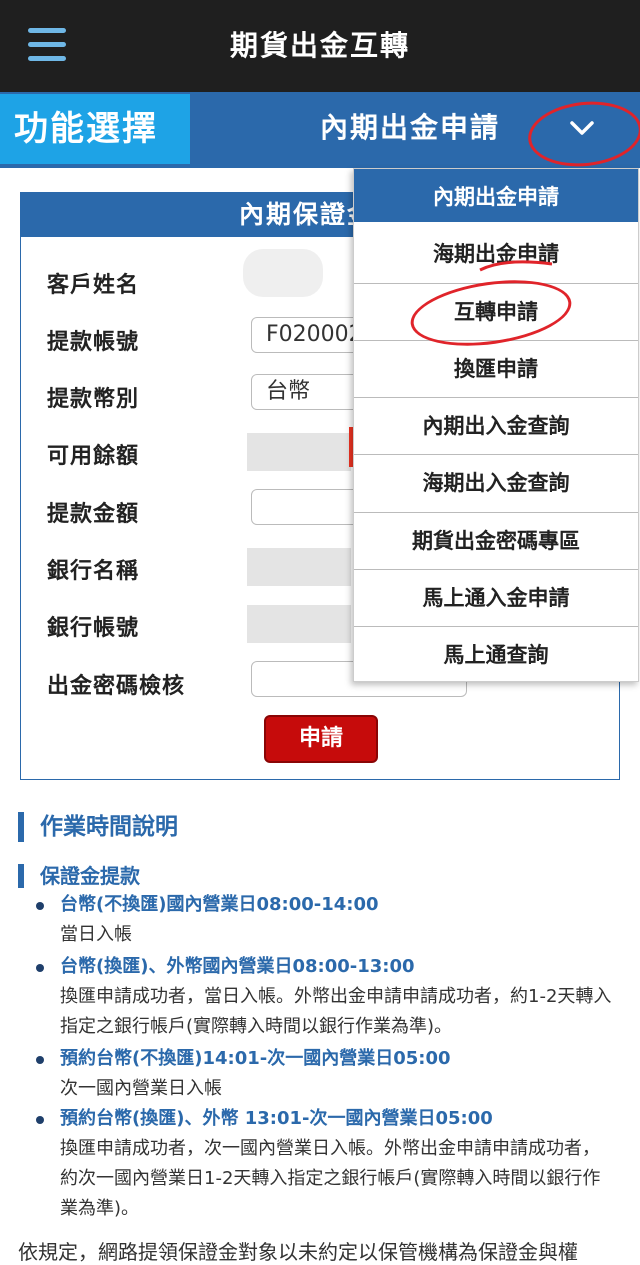 The image size is (640, 1265). Describe the element at coordinates (496, 484) in the screenshot. I see `menu-item-overseas-query: 海期出入金查詢` at that location.